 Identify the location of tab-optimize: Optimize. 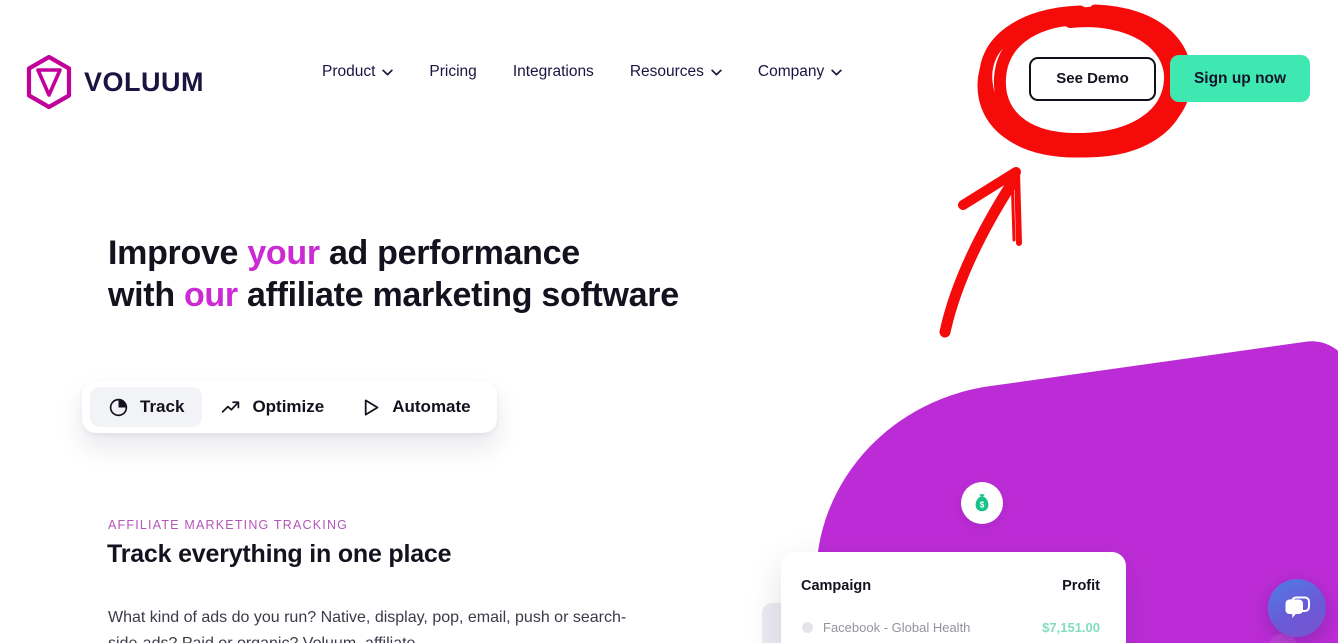
(272, 407).